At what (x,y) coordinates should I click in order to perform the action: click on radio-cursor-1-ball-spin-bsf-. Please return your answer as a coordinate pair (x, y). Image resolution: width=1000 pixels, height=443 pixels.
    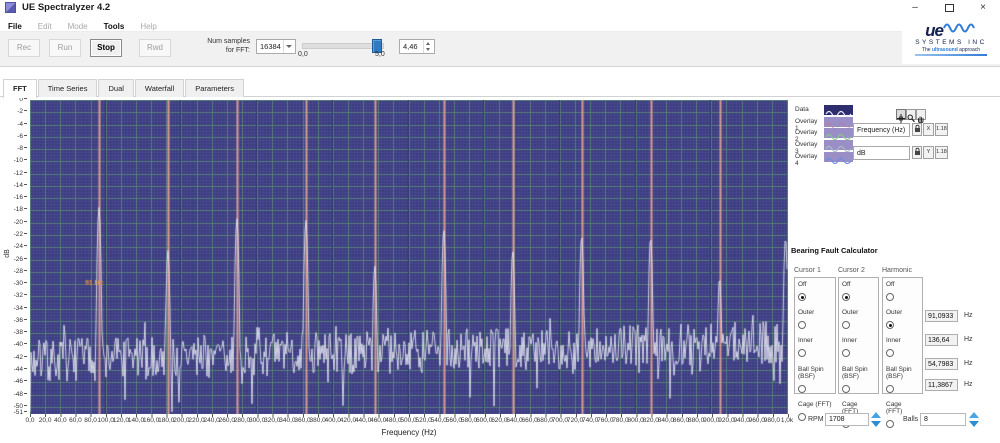
    Looking at the image, I should click on (802, 388).